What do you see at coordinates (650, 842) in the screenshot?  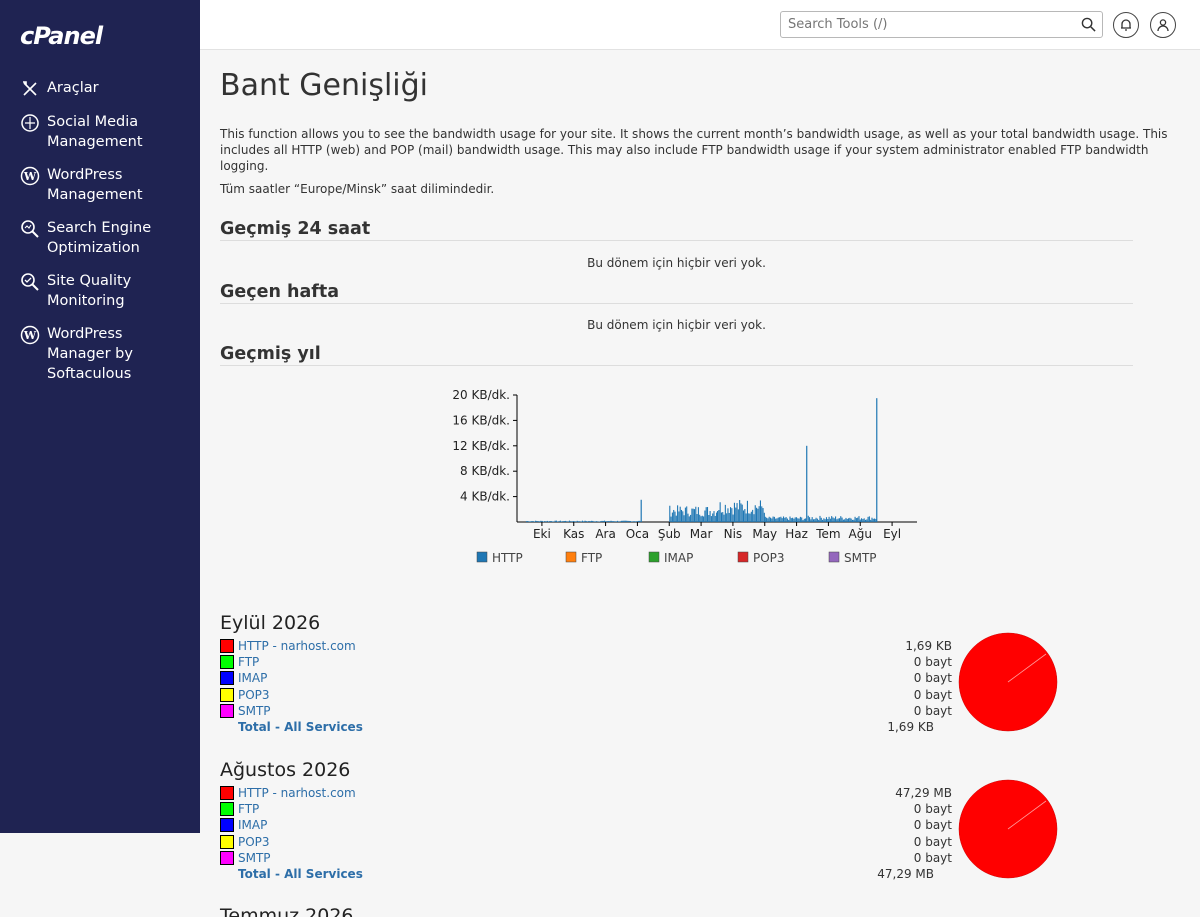 I see `usage-row-pop3: POP3 0 bayt` at bounding box center [650, 842].